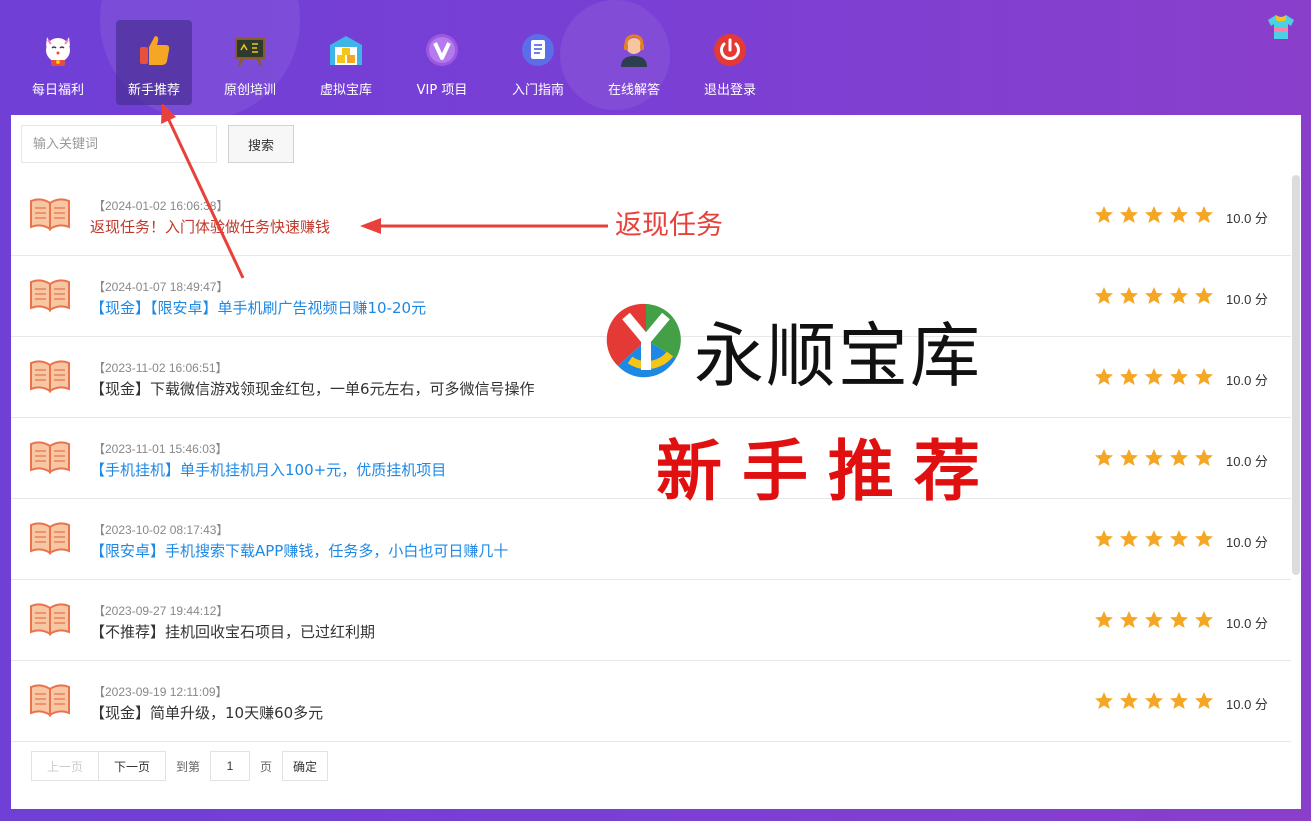 This screenshot has height=821, width=1311. I want to click on brand-logo-icon, so click(646, 340).